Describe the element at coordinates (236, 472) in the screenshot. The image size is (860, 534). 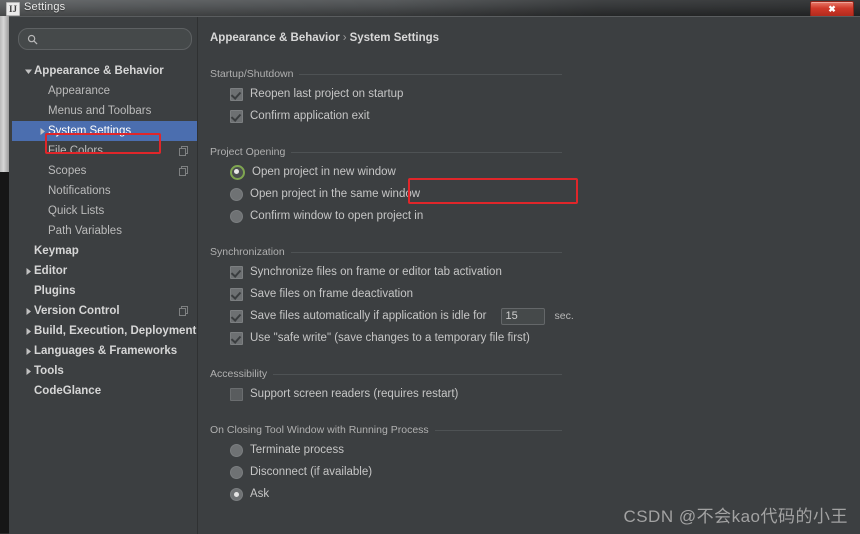
I see `radio-disconnect-if-available` at that location.